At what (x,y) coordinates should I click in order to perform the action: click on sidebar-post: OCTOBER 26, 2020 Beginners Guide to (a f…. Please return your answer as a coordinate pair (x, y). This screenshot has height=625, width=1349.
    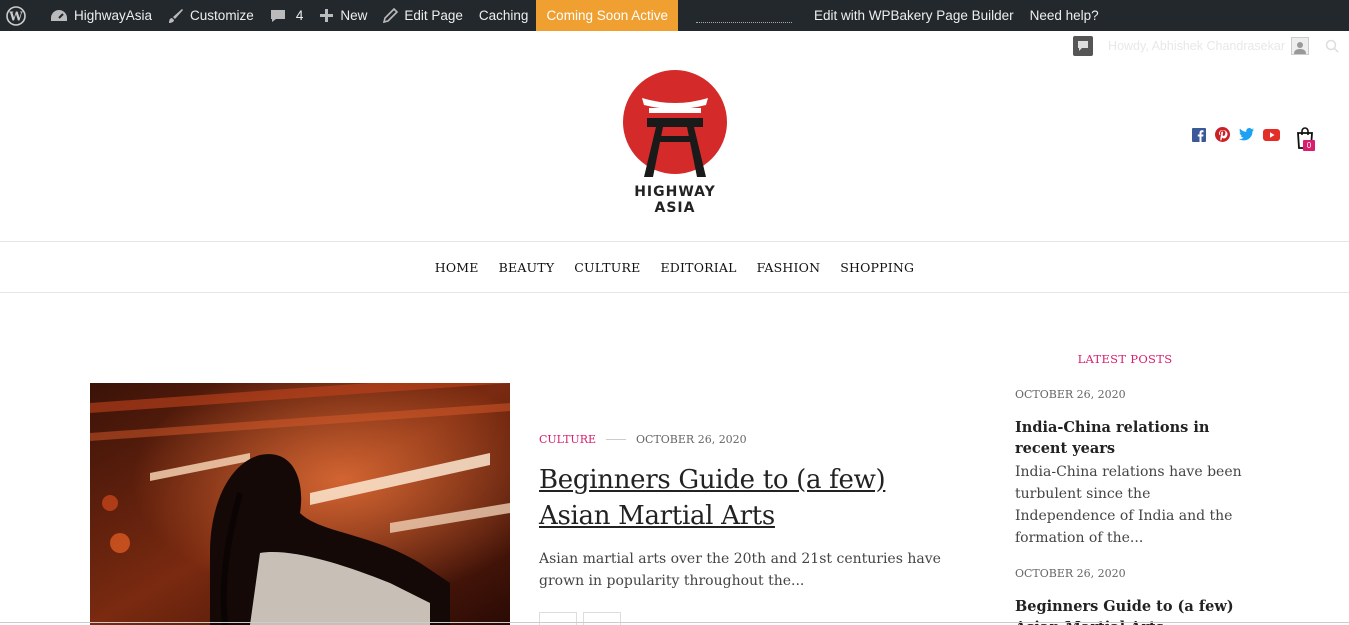
    Looking at the image, I should click on (1130, 596).